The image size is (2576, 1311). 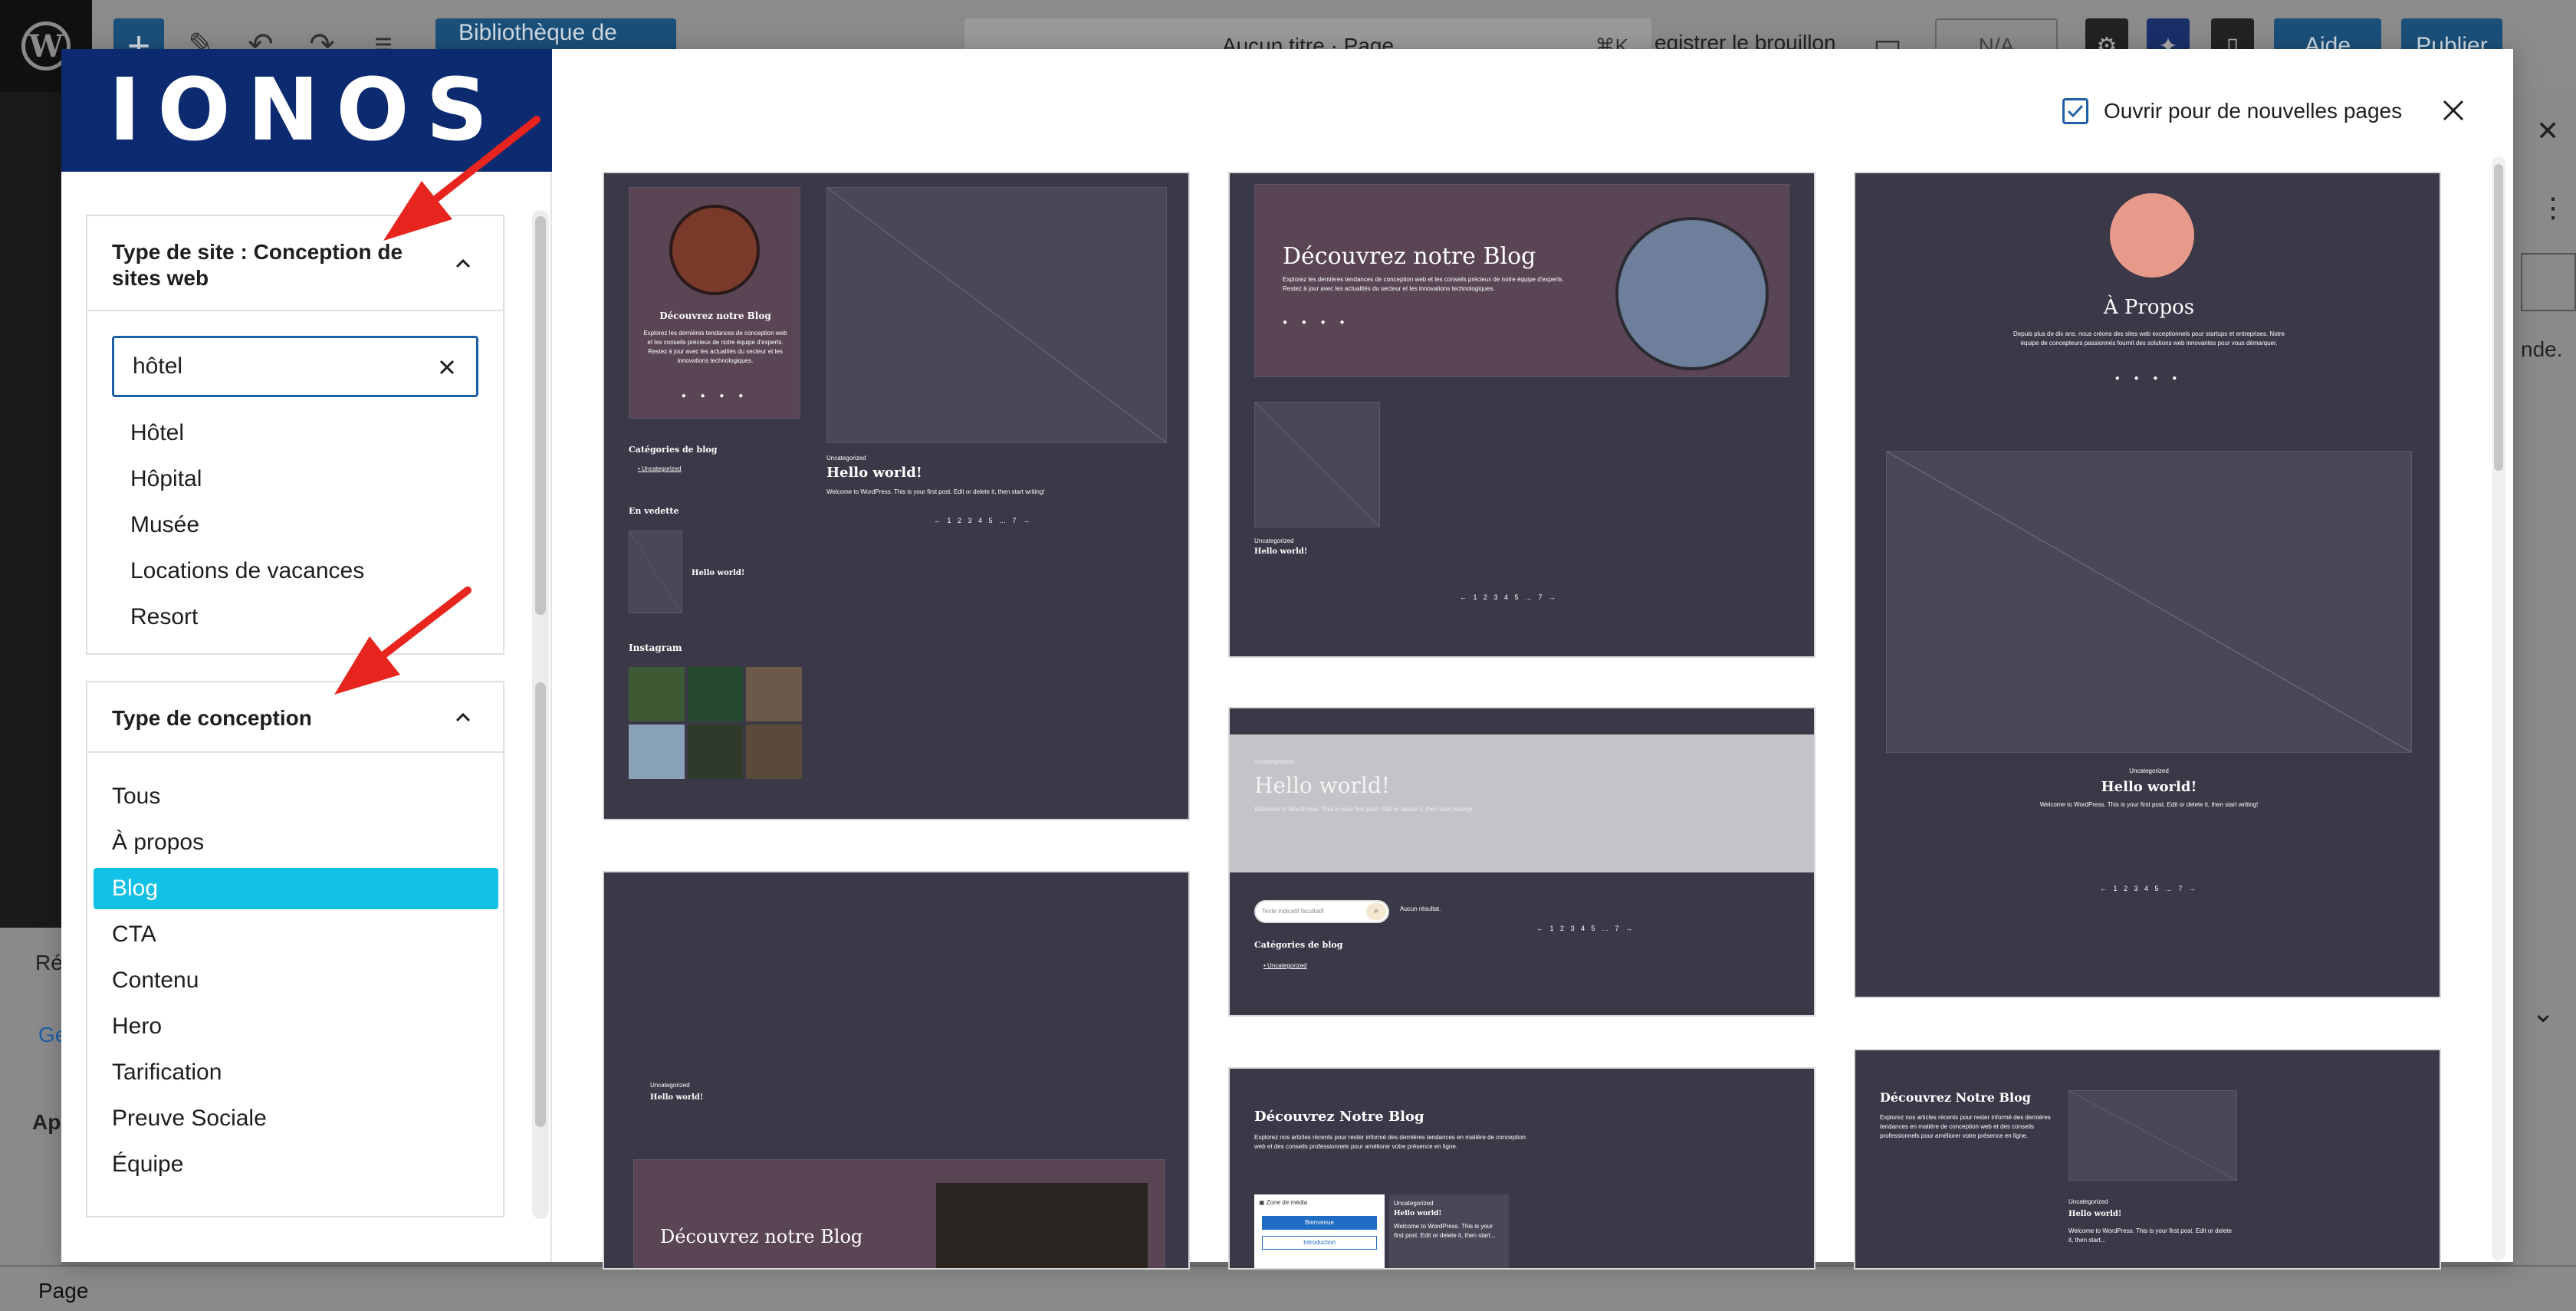 What do you see at coordinates (164, 525) in the screenshot?
I see `suggestion-item: Musée` at bounding box center [164, 525].